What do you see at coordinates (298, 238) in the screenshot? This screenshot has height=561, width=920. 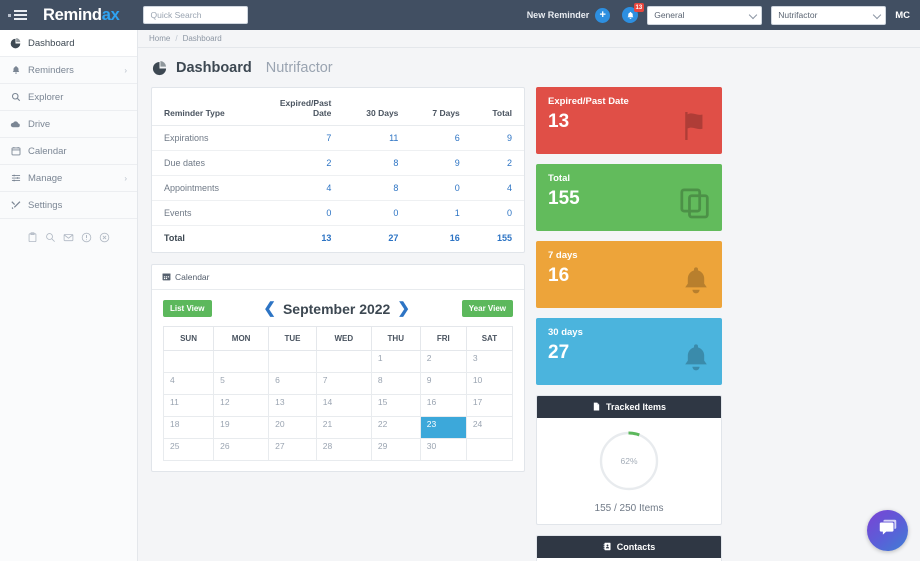 I see `cell-expired: 13` at bounding box center [298, 238].